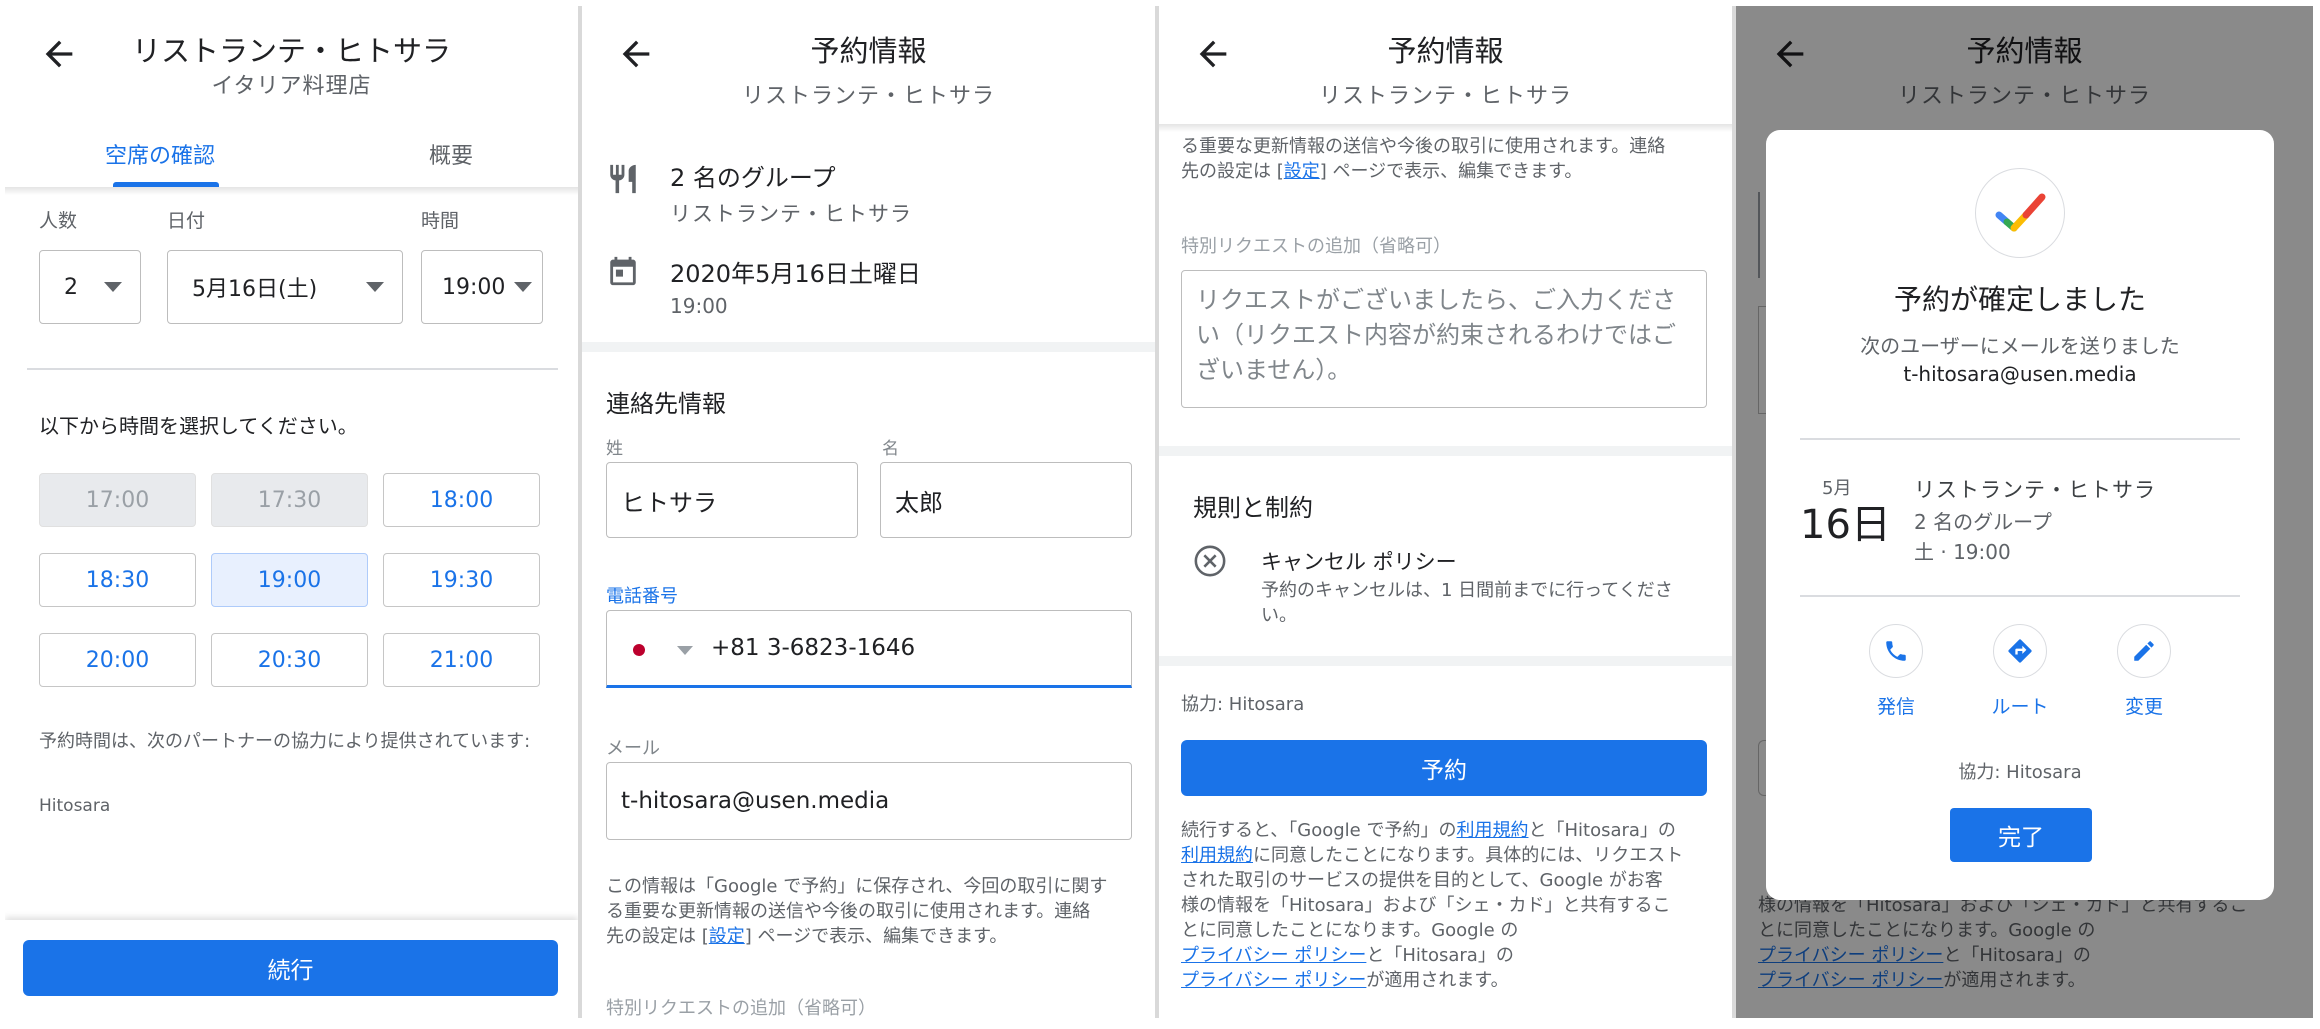 This screenshot has height=1029, width=2320. What do you see at coordinates (289, 660) in the screenshot?
I see `slot-2030: 20:30` at bounding box center [289, 660].